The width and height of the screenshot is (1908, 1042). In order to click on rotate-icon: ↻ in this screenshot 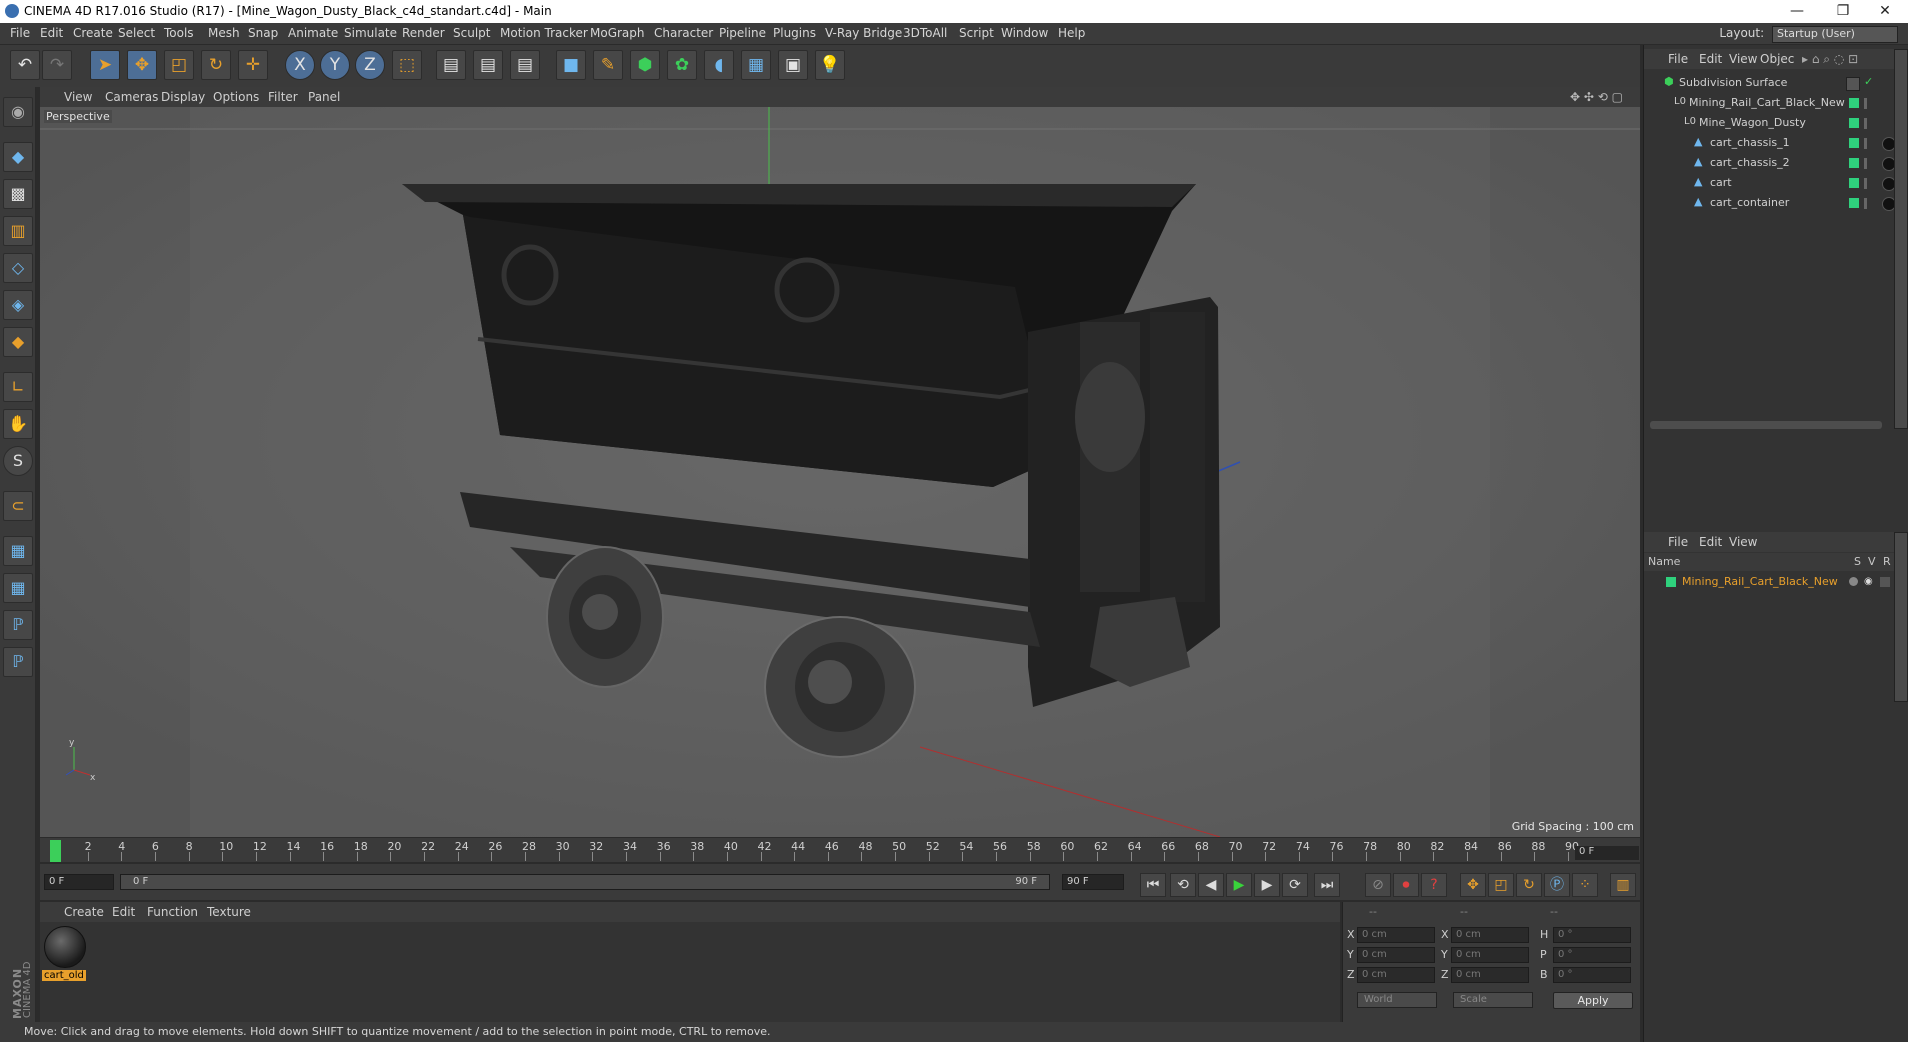, I will do `click(216, 65)`.